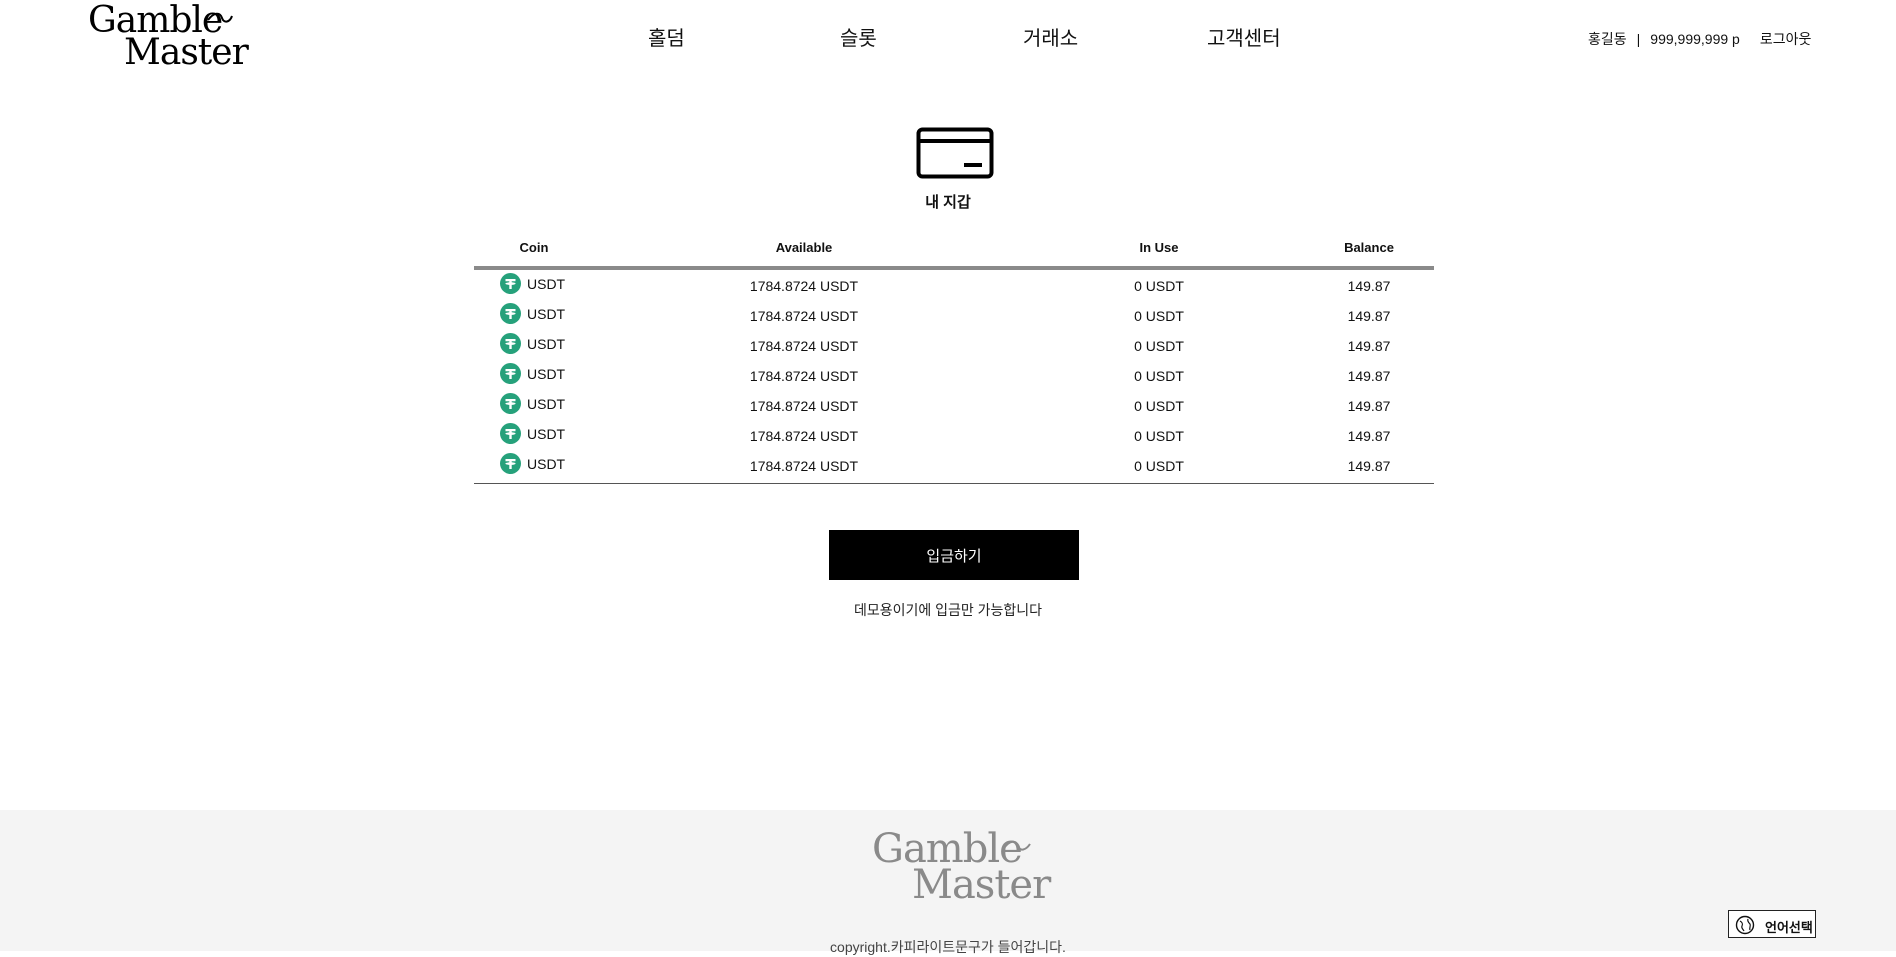 The width and height of the screenshot is (1896, 957). I want to click on nav-item-support: 고객센터, so click(1244, 36).